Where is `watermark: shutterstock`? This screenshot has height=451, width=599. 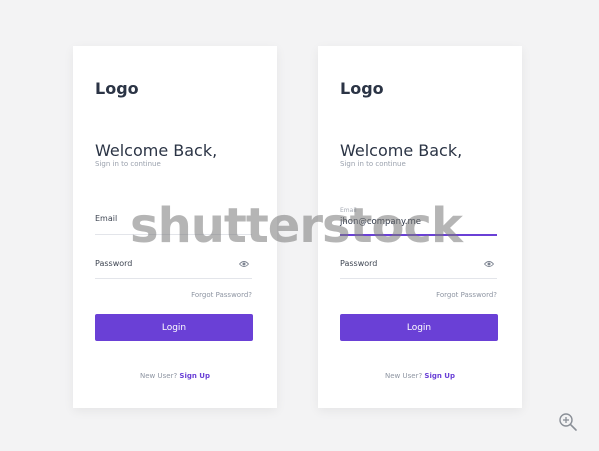 watermark: shutterstock is located at coordinates (296, 226).